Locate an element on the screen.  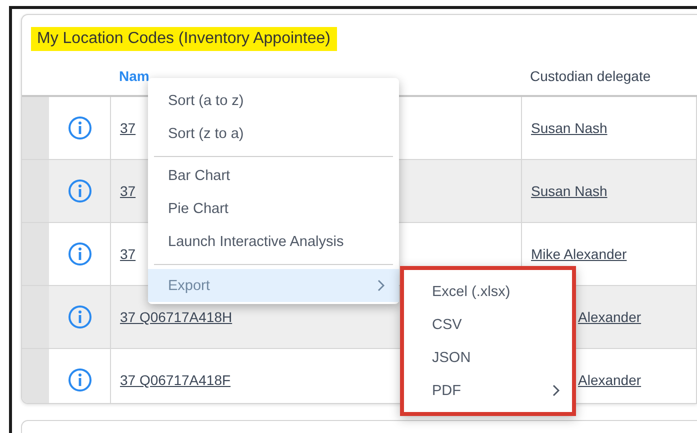
card-title: My Location Codes (Inventory Appointee) is located at coordinates (183, 39).